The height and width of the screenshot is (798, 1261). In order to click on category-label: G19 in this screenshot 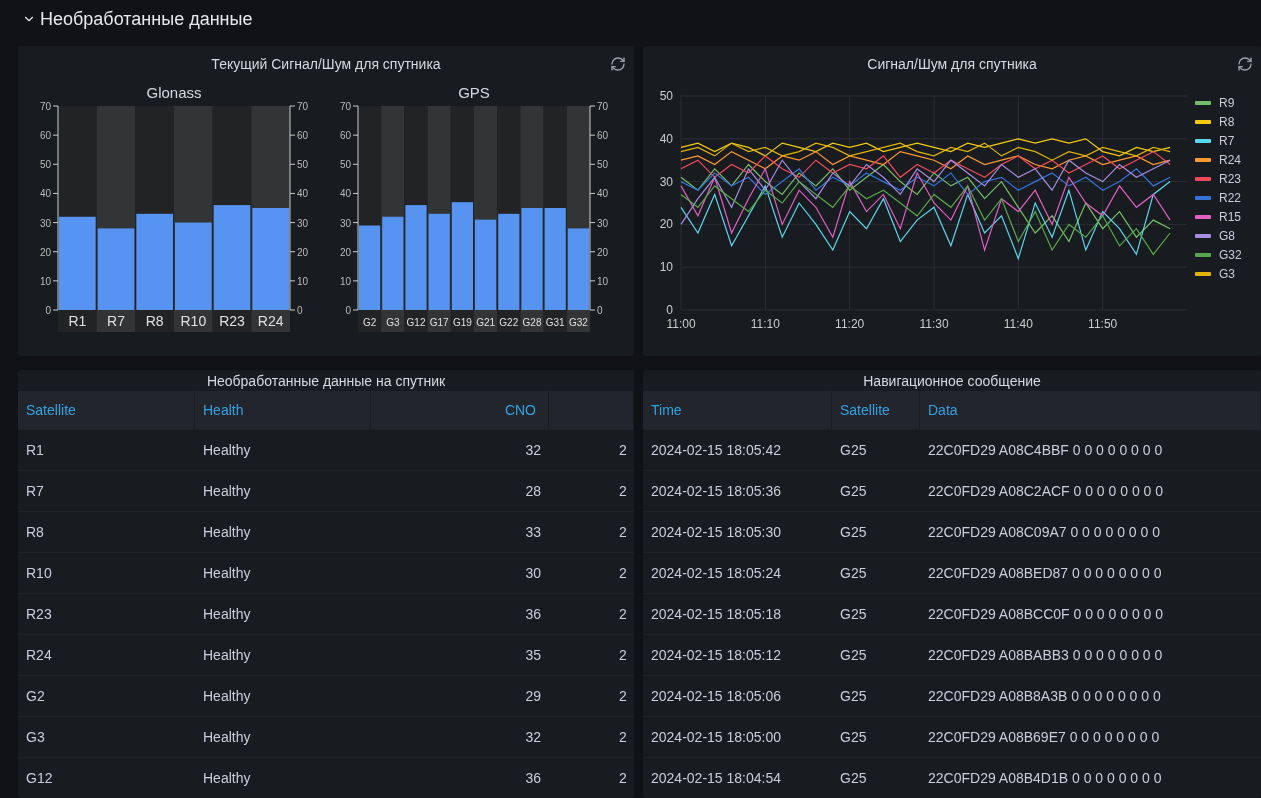, I will do `click(462, 322)`.